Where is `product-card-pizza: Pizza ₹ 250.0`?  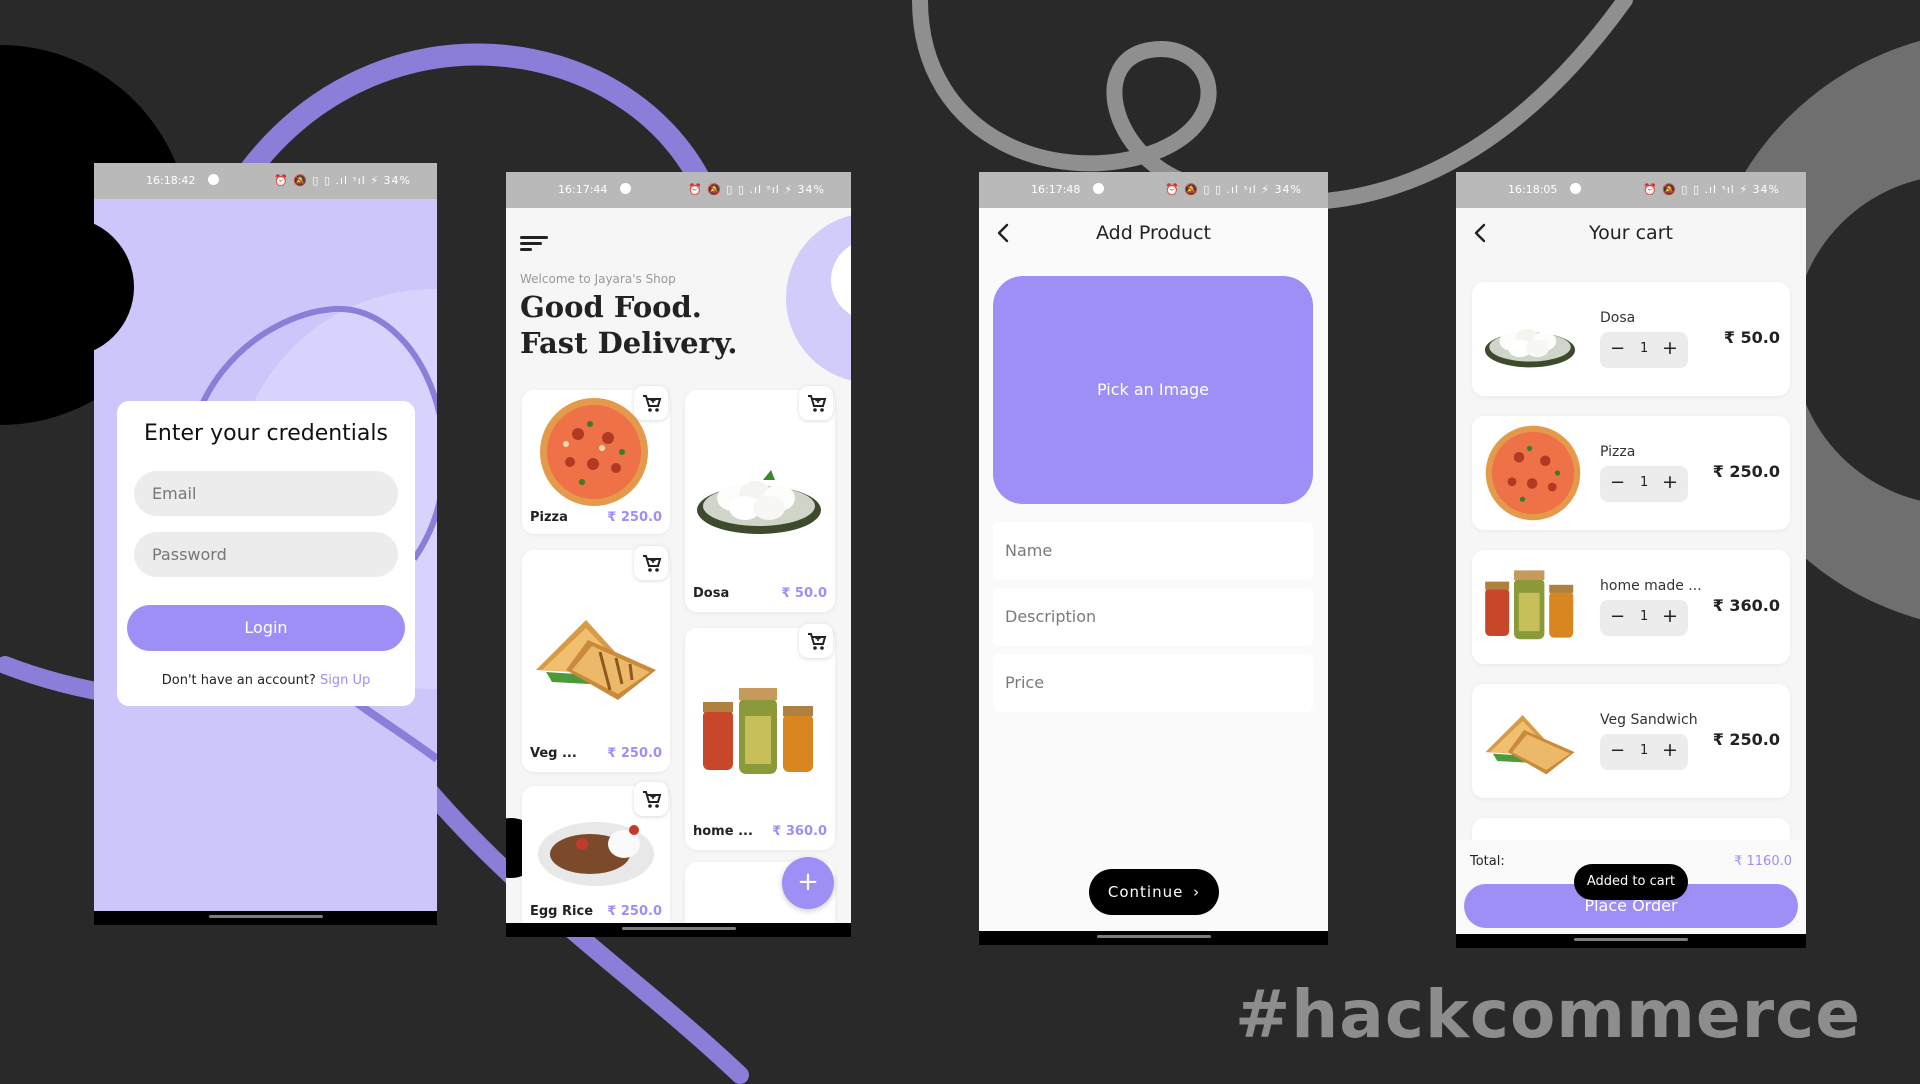
product-card-pizza: Pizza ₹ 250.0 is located at coordinates (596, 460).